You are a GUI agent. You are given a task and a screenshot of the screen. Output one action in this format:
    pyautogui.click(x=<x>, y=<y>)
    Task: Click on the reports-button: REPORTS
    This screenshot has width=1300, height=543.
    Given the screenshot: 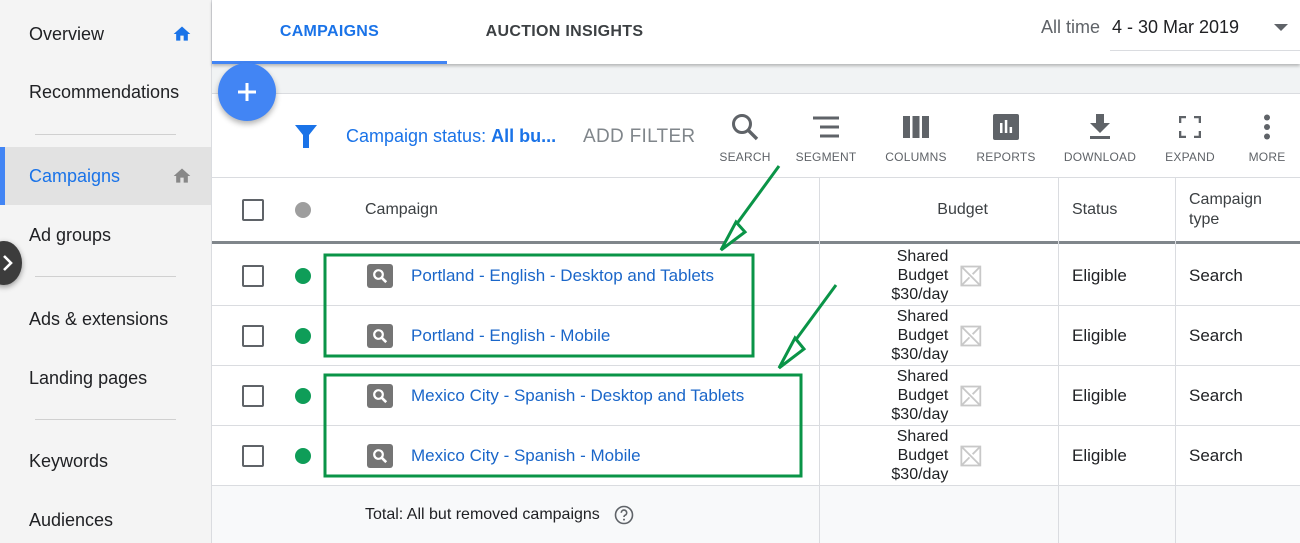 What is the action you would take?
    pyautogui.click(x=1006, y=137)
    